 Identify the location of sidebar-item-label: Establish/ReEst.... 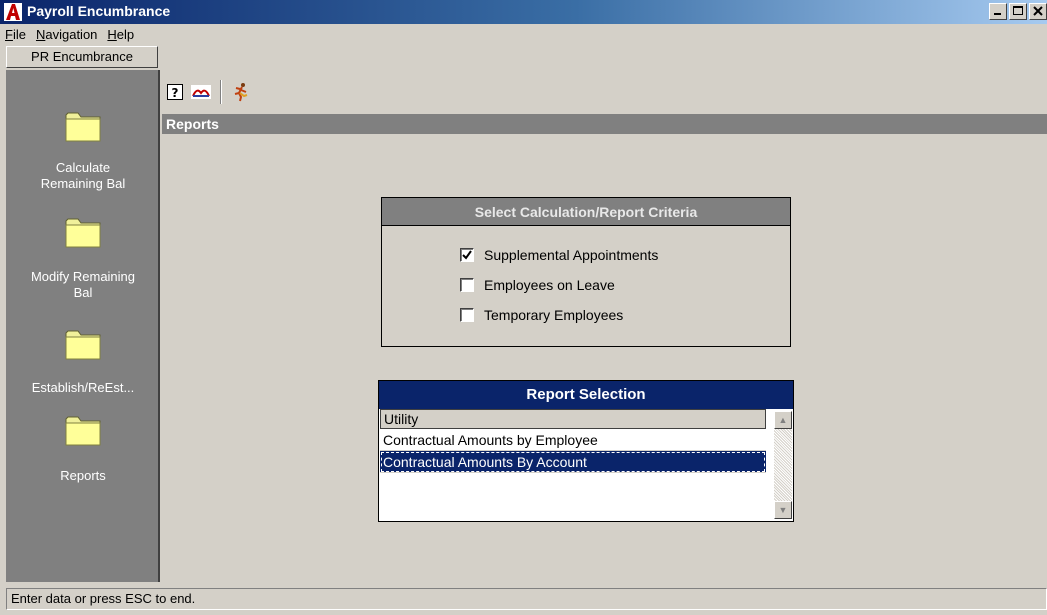
(83, 387).